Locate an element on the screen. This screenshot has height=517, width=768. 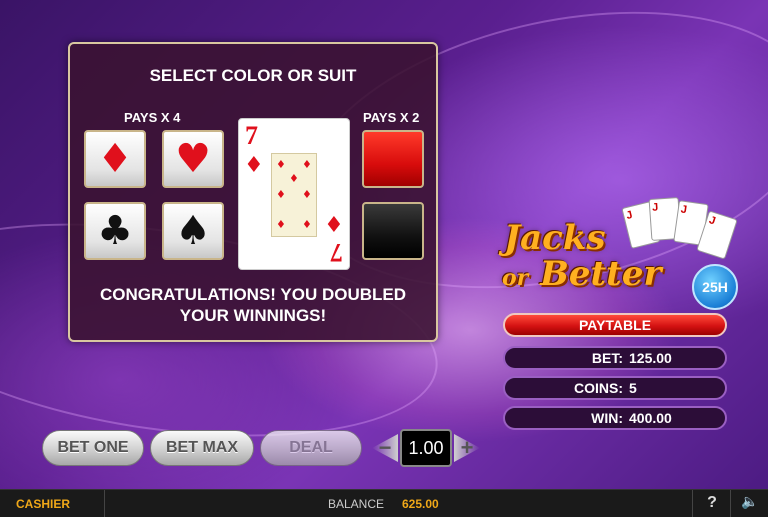
clubs-suit-button: ♣ is located at coordinates (115, 231).